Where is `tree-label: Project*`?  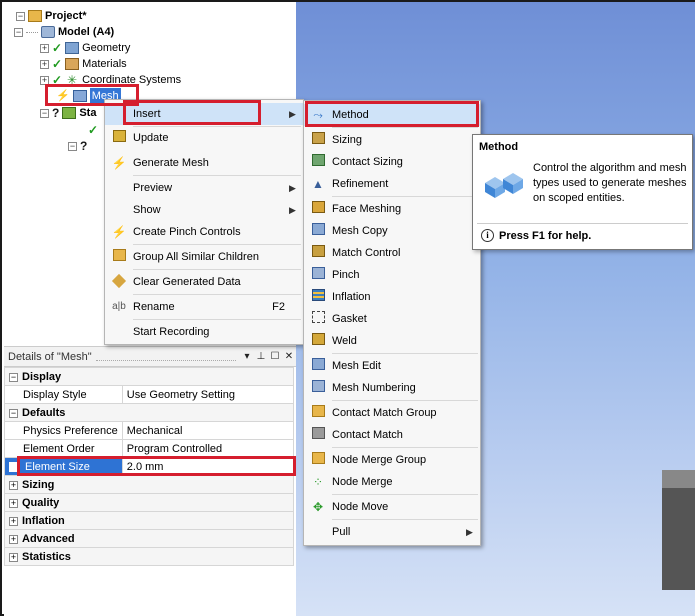
tree-label: Project* is located at coordinates (66, 16).